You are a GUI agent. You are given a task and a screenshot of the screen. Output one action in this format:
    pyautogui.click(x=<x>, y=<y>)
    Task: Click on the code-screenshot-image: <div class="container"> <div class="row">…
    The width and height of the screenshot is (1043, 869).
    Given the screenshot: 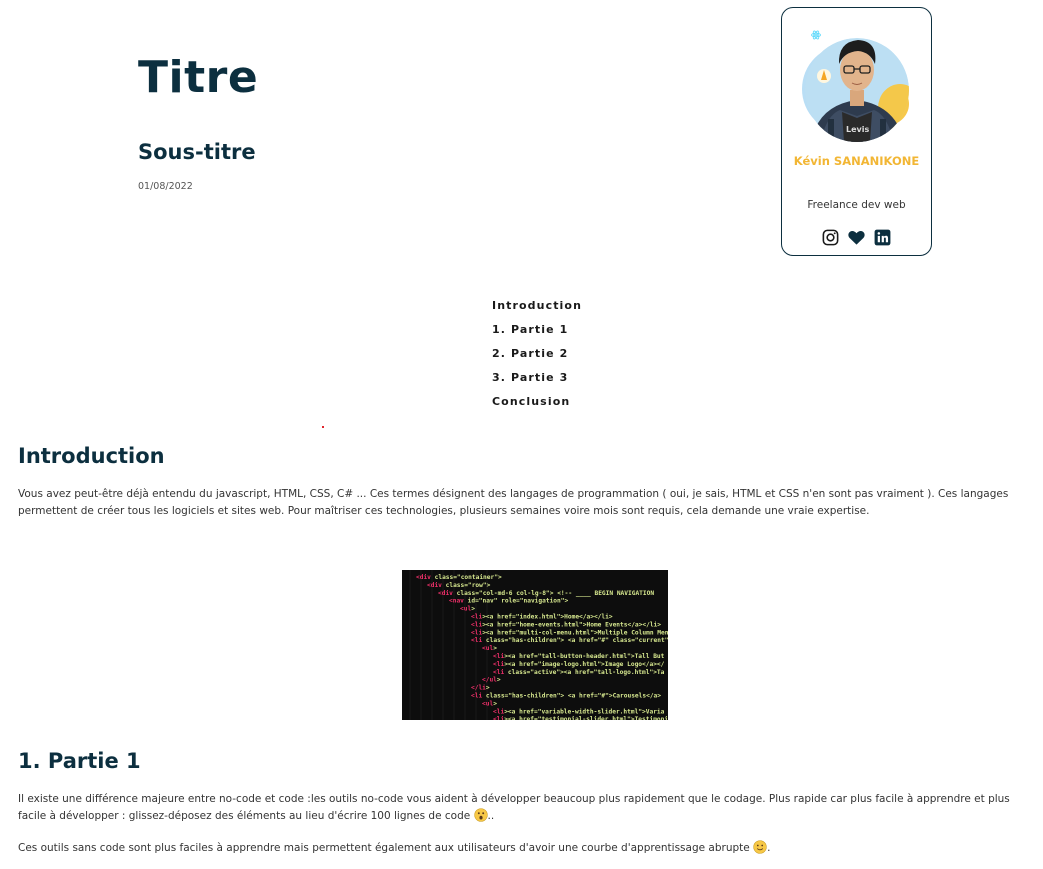 What is the action you would take?
    pyautogui.click(x=535, y=645)
    